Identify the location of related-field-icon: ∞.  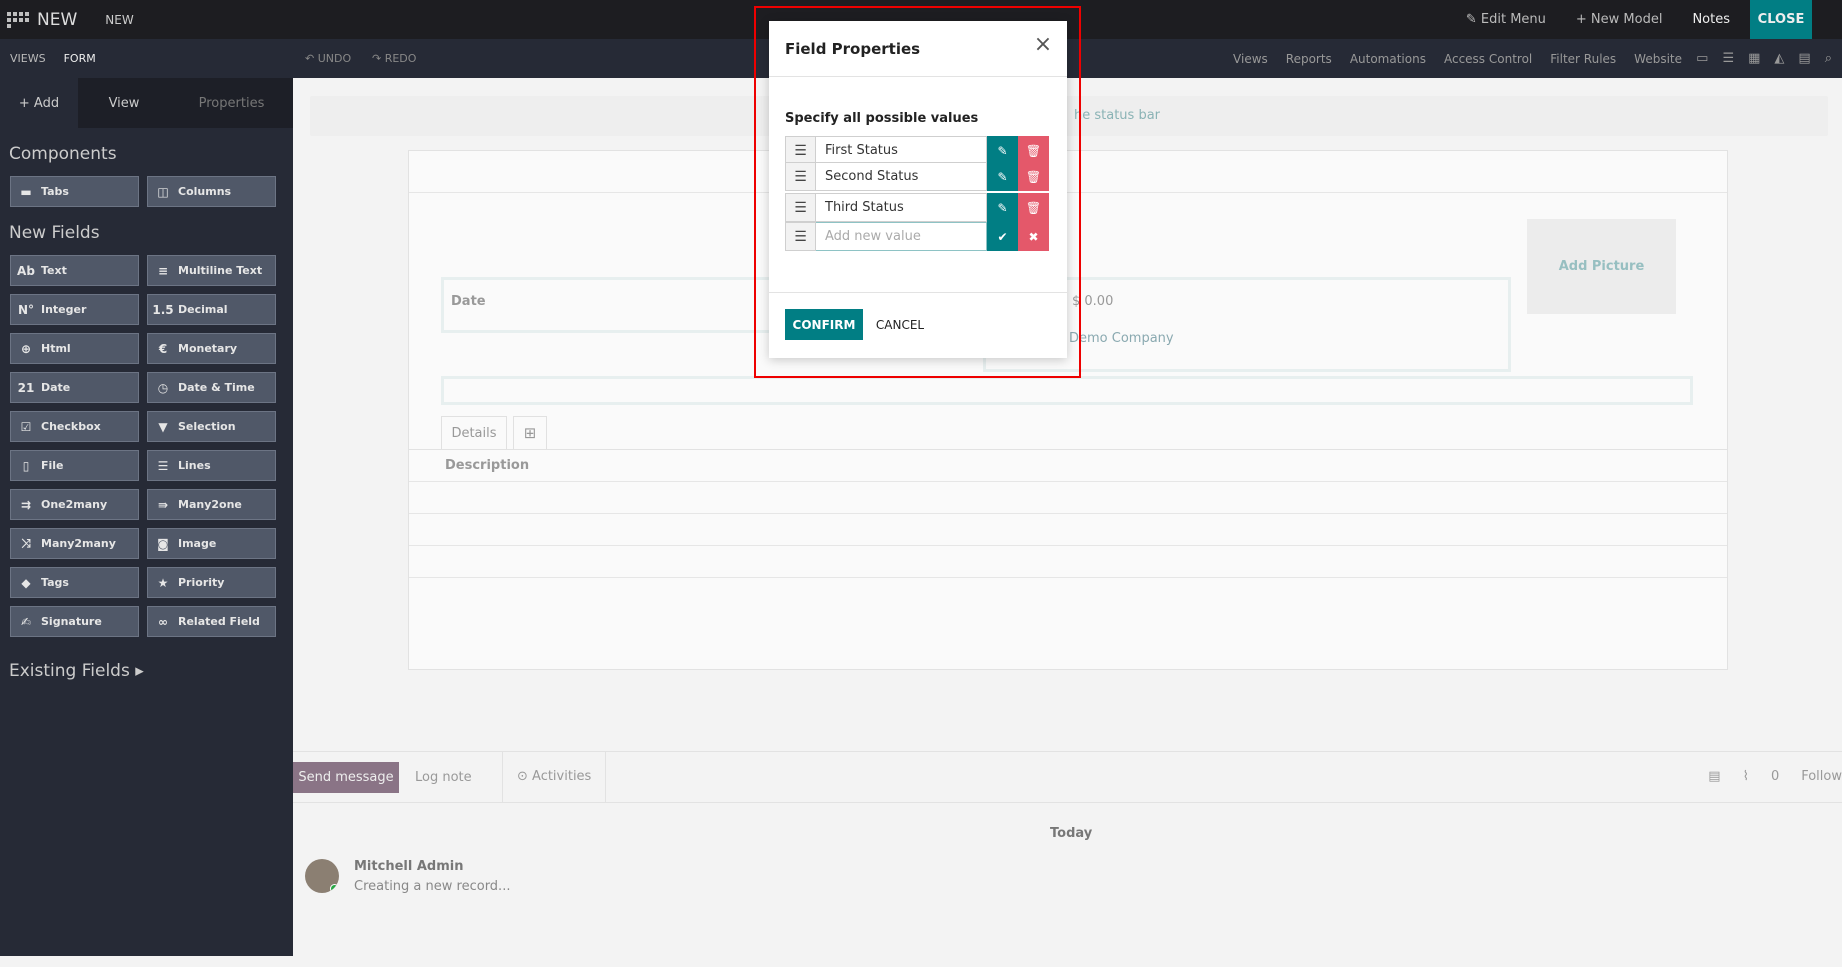
(163, 621).